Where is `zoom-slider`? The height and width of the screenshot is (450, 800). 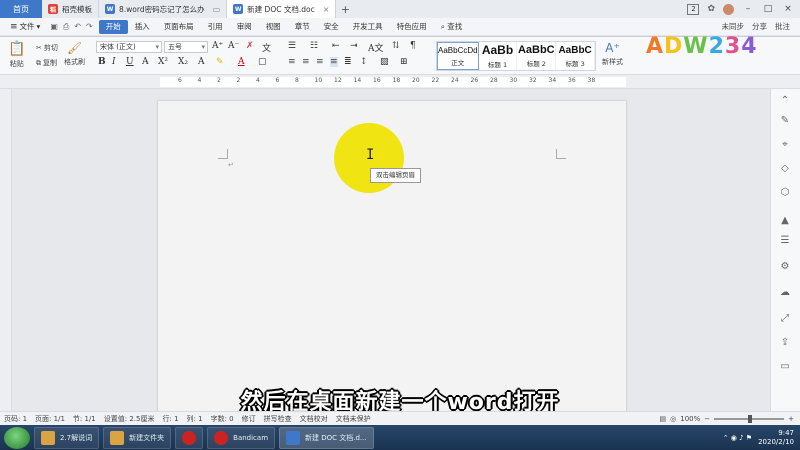
zoom-slider is located at coordinates (749, 418).